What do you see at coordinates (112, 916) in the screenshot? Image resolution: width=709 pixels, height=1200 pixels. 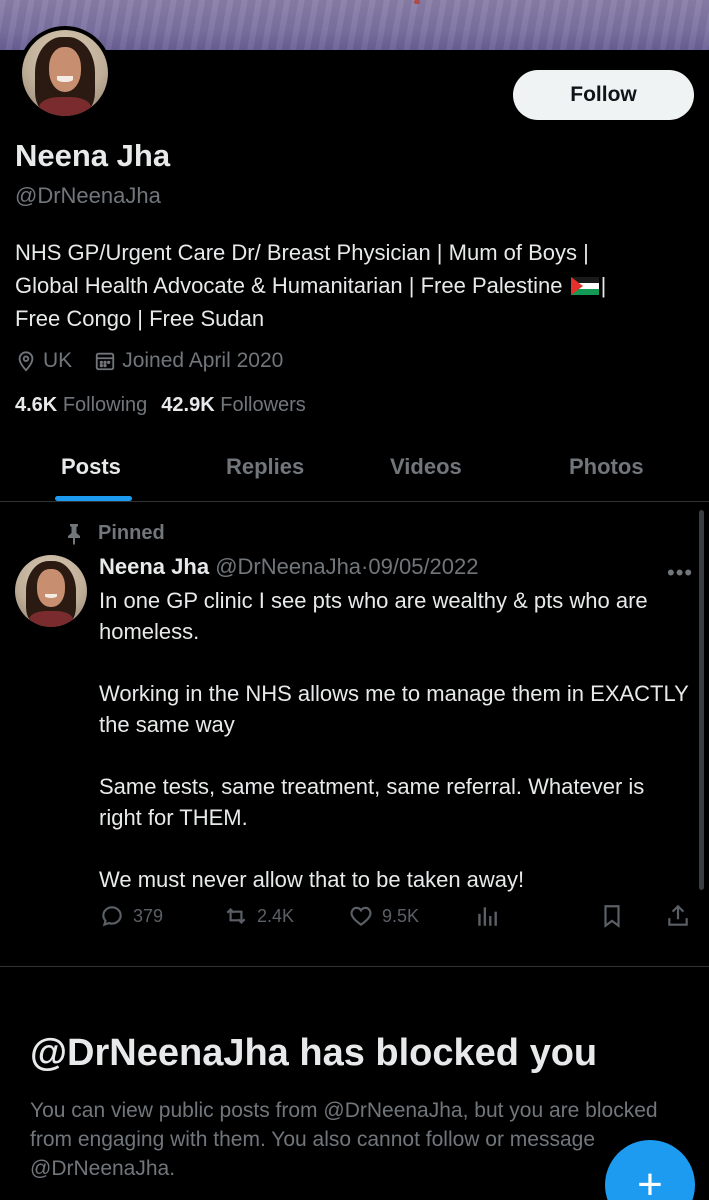 I see `reply-icon` at bounding box center [112, 916].